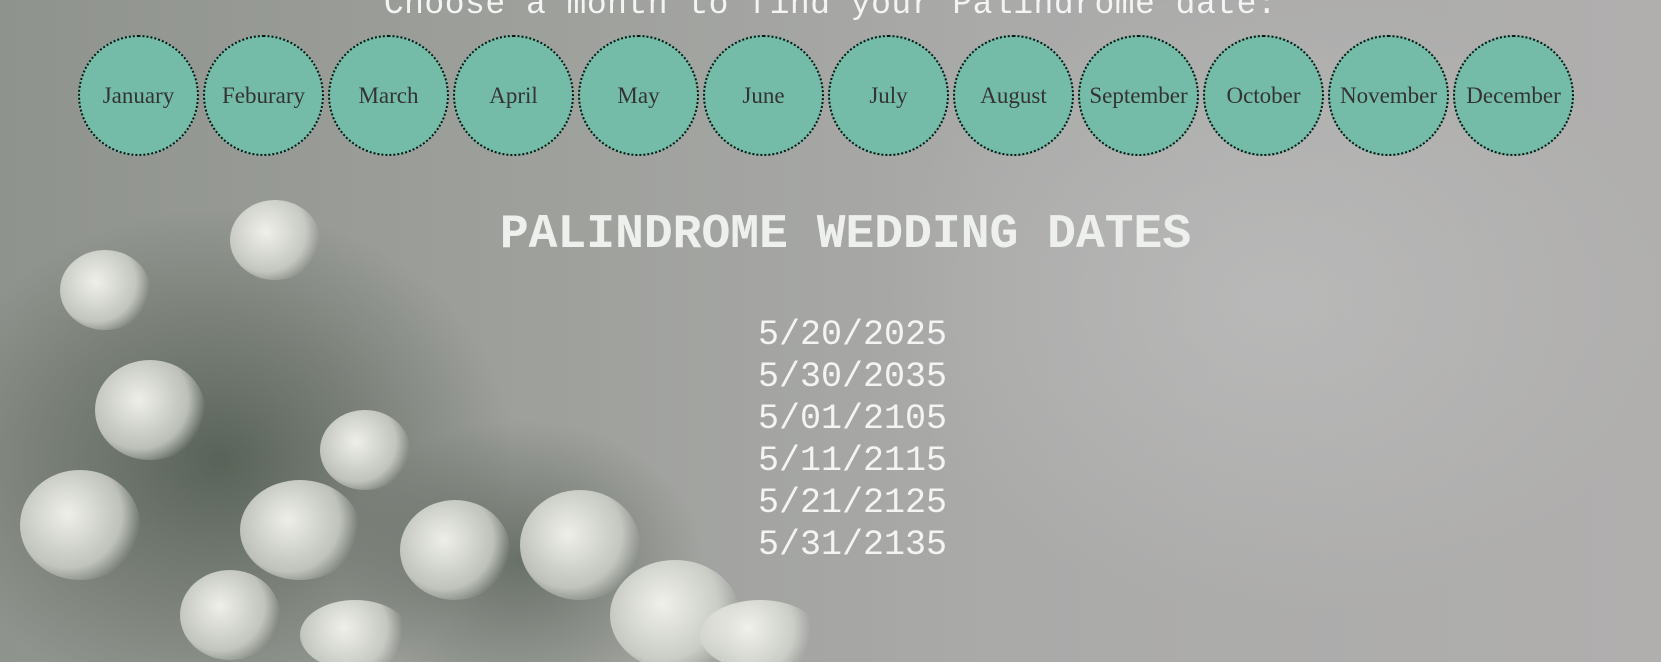 The width and height of the screenshot is (1661, 662). I want to click on palindrome-date: 5/01/2105, so click(852, 419).